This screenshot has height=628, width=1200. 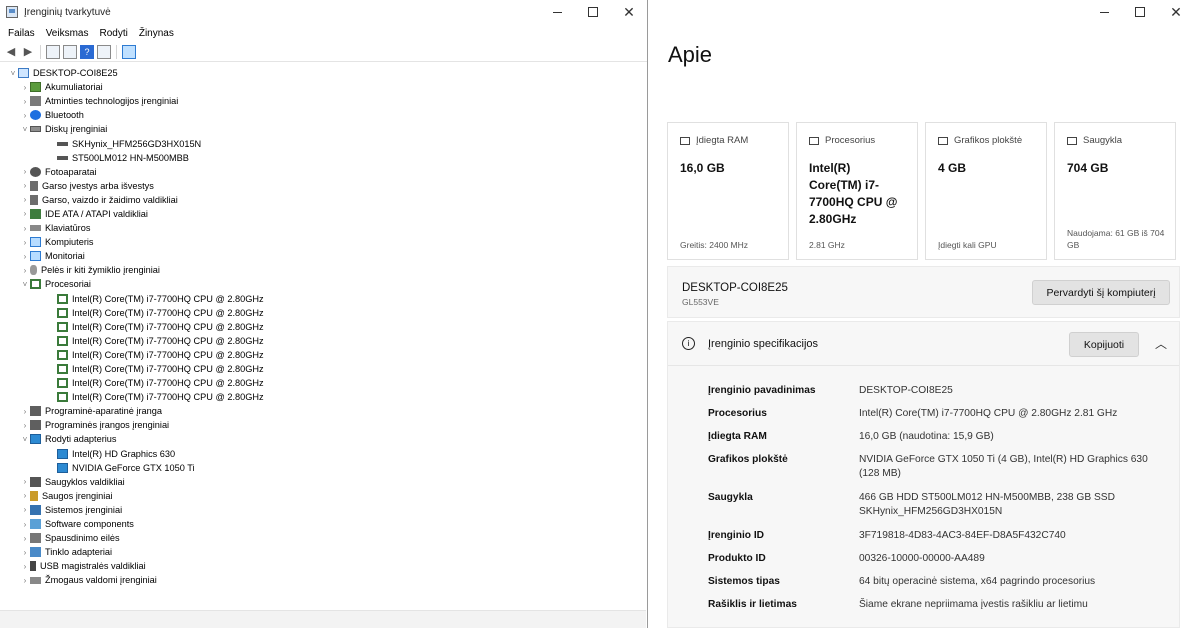 I want to click on device-specifications-header: i Įrenginio specifikacijos Kopijuoti ︿, so click(x=923, y=344).